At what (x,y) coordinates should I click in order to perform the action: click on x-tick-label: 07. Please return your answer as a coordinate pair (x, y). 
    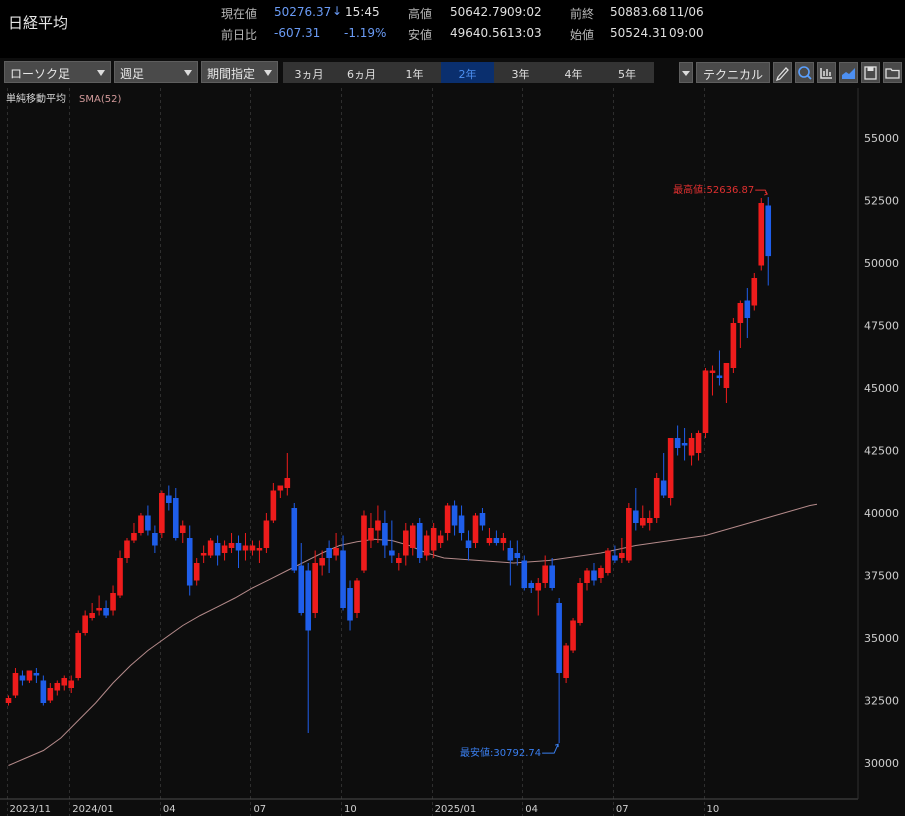
    Looking at the image, I should click on (622, 809).